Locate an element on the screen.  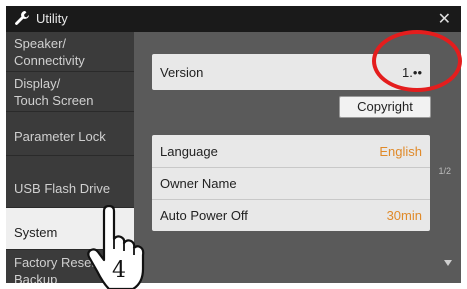
language-label: Language is located at coordinates (189, 151).